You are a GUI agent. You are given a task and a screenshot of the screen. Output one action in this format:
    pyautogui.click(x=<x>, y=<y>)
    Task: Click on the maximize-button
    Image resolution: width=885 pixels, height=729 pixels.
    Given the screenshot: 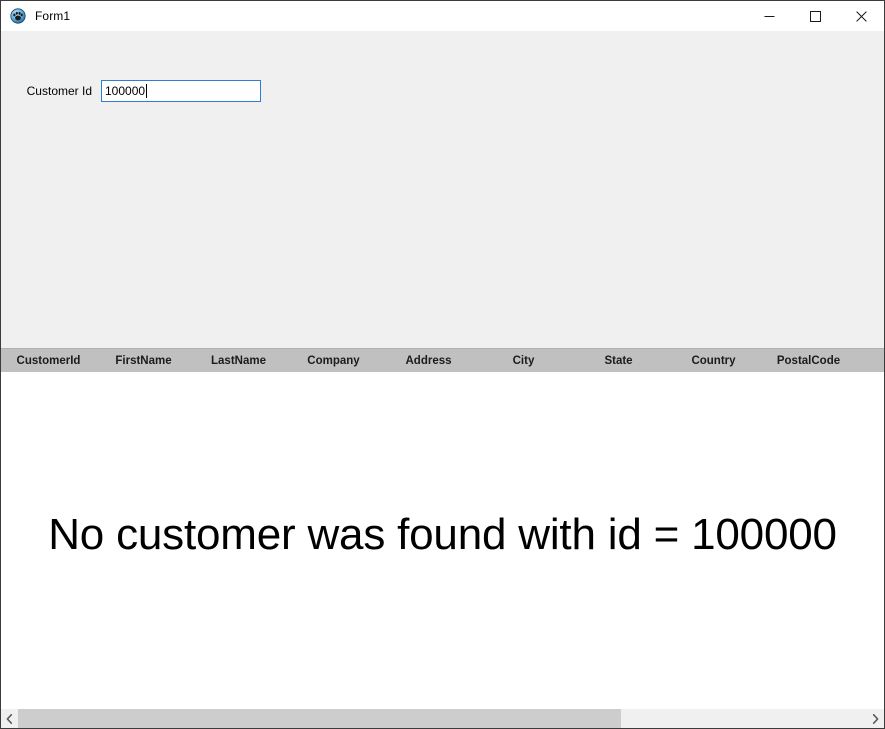 What is the action you would take?
    pyautogui.click(x=815, y=16)
    